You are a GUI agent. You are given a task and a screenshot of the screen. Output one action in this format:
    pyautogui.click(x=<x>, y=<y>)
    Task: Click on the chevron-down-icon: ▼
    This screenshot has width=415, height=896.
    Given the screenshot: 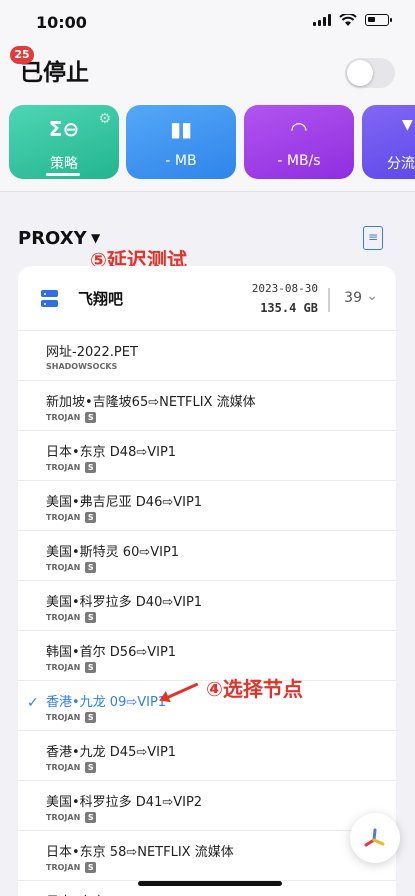 What is the action you would take?
    pyautogui.click(x=95, y=238)
    